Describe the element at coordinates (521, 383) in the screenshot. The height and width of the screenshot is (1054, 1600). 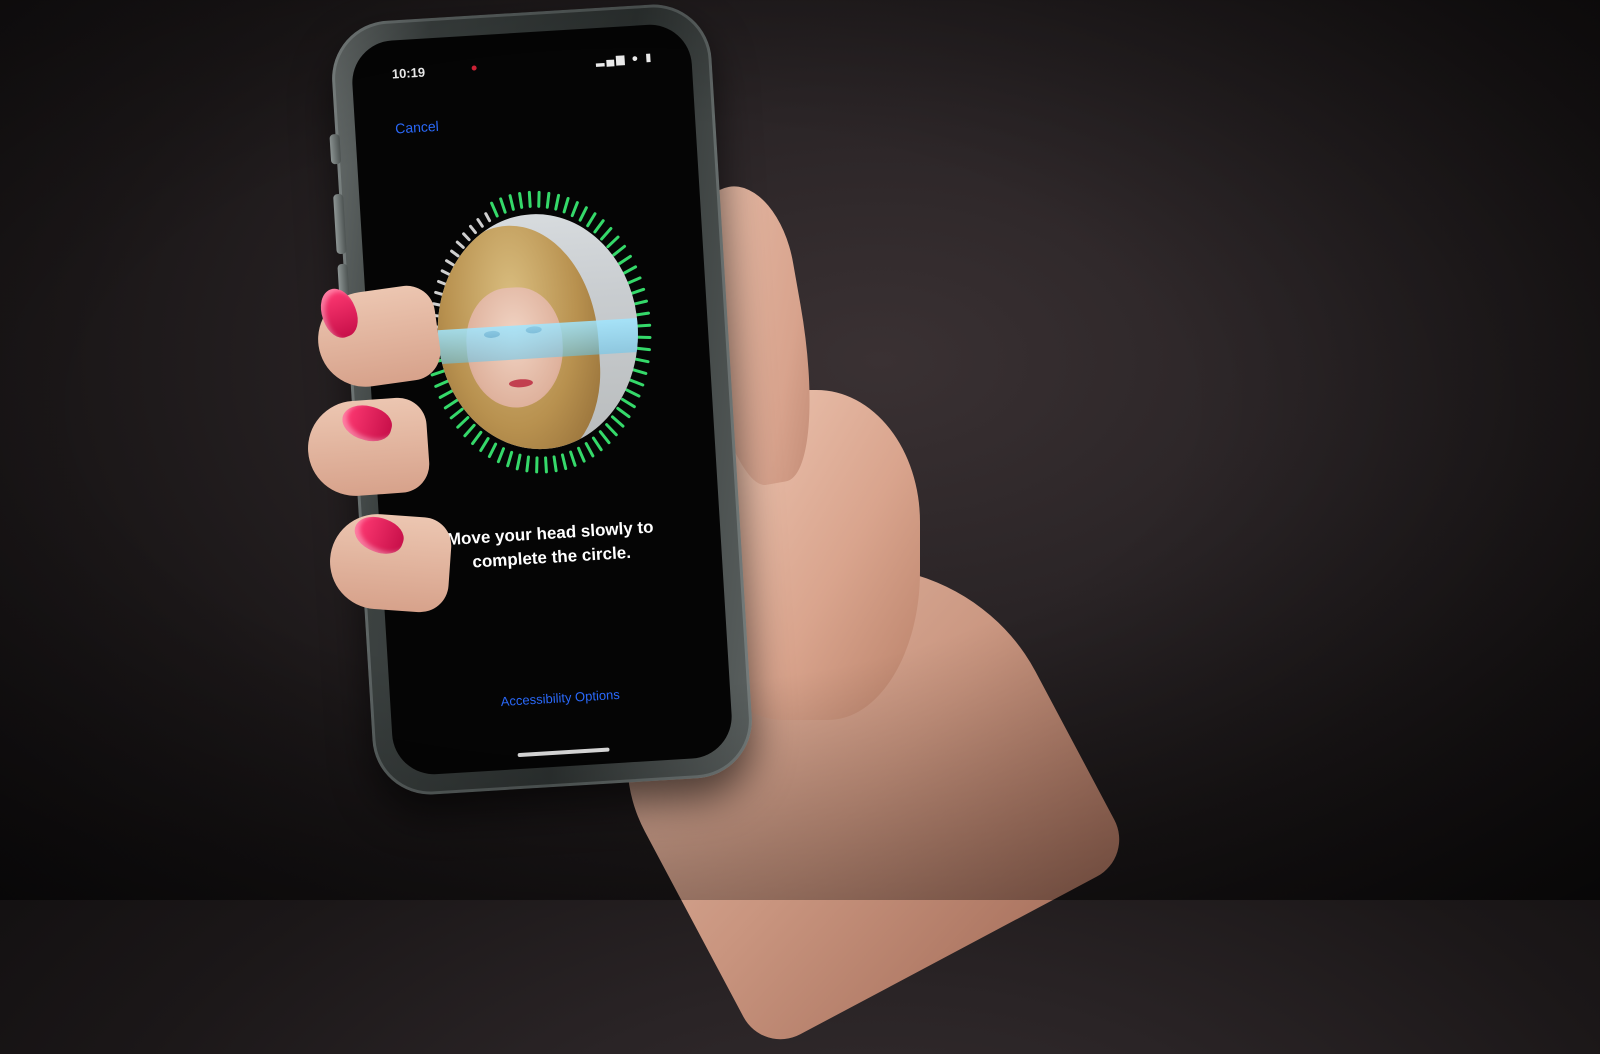
I see `lips` at that location.